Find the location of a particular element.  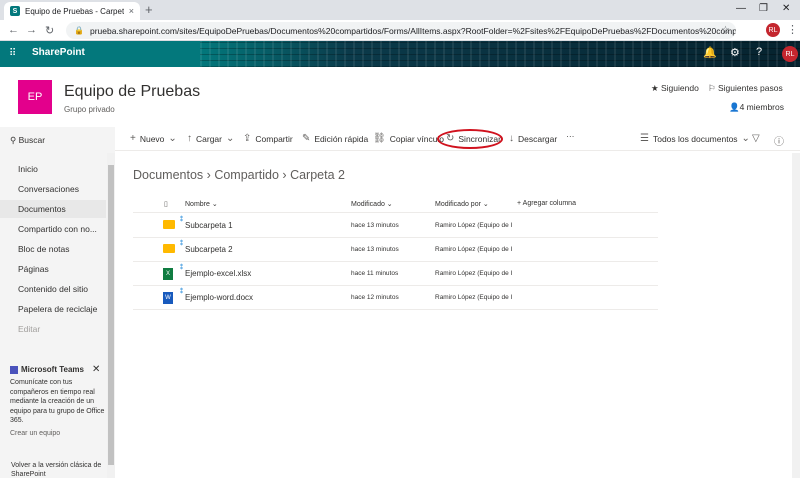

filter-icon: ▽ is located at coordinates (756, 138).